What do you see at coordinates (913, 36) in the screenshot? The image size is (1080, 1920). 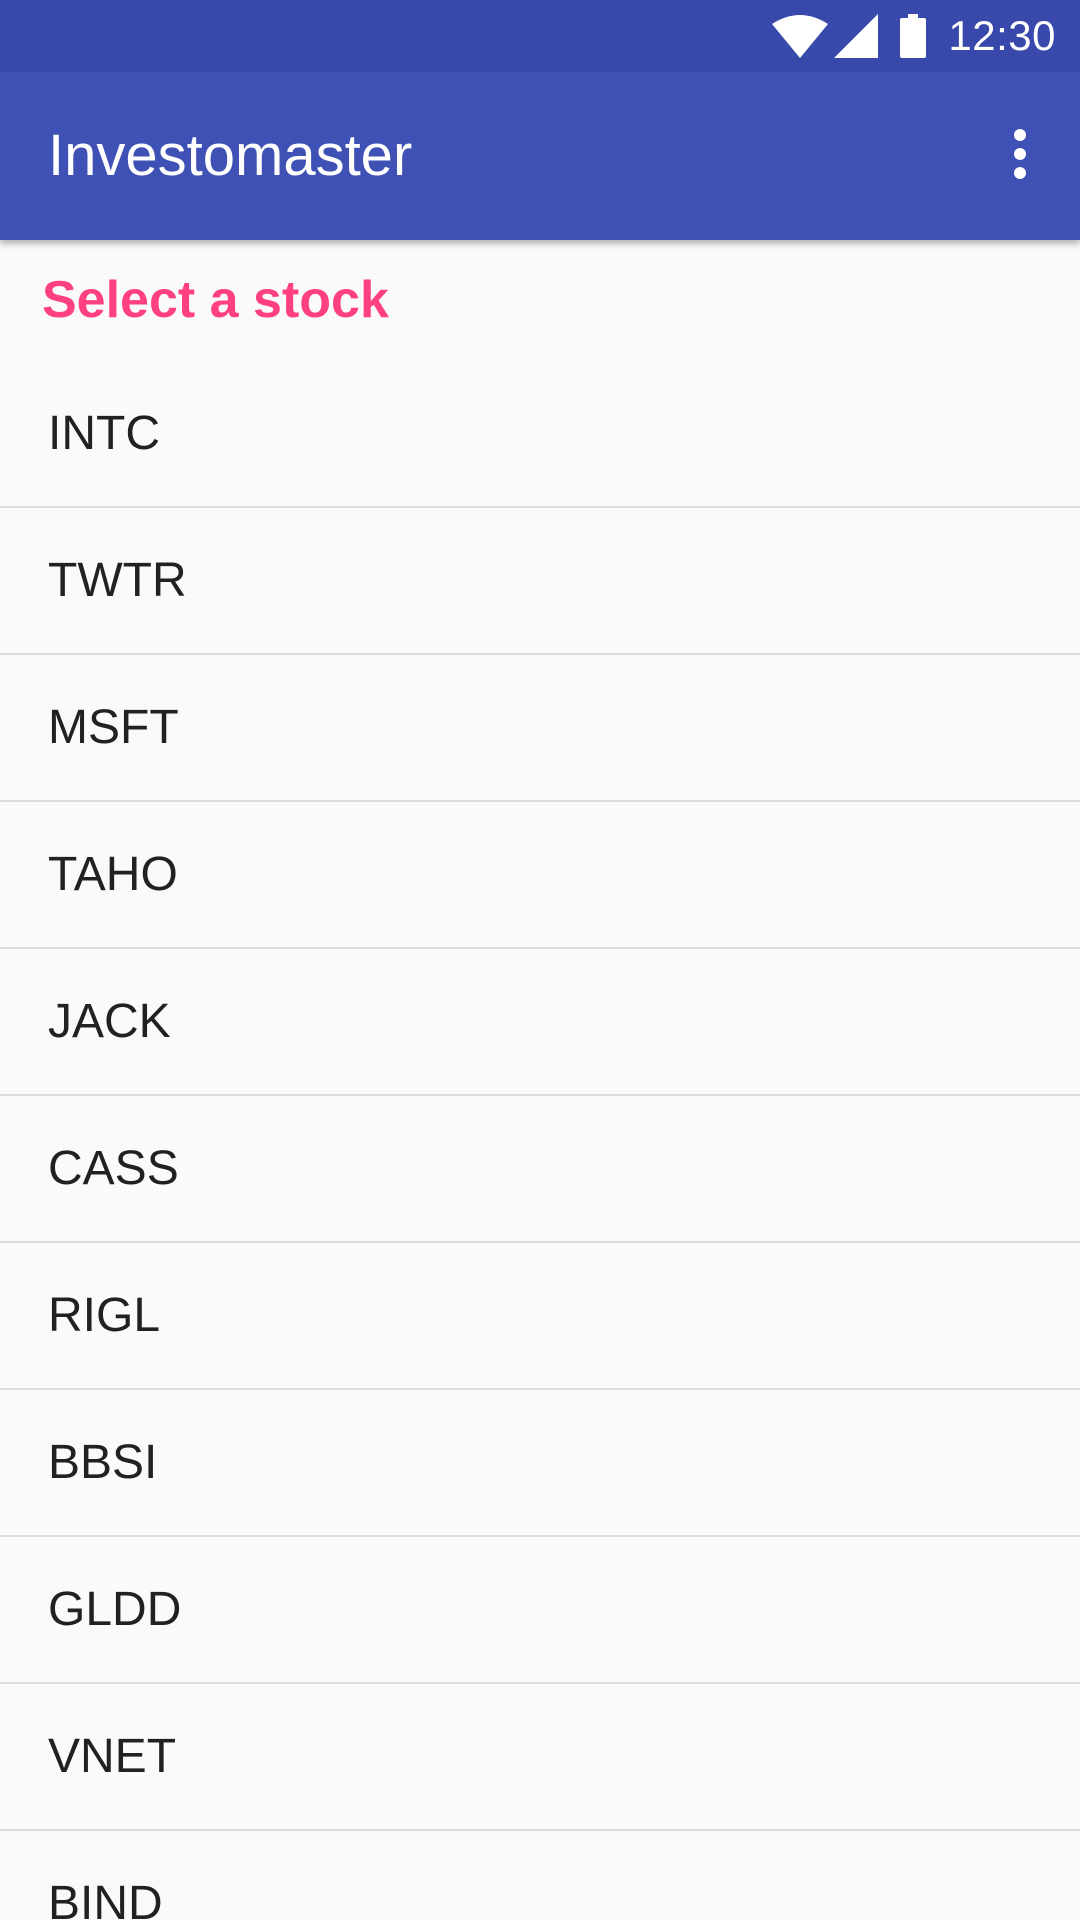 I see `battery-icon` at bounding box center [913, 36].